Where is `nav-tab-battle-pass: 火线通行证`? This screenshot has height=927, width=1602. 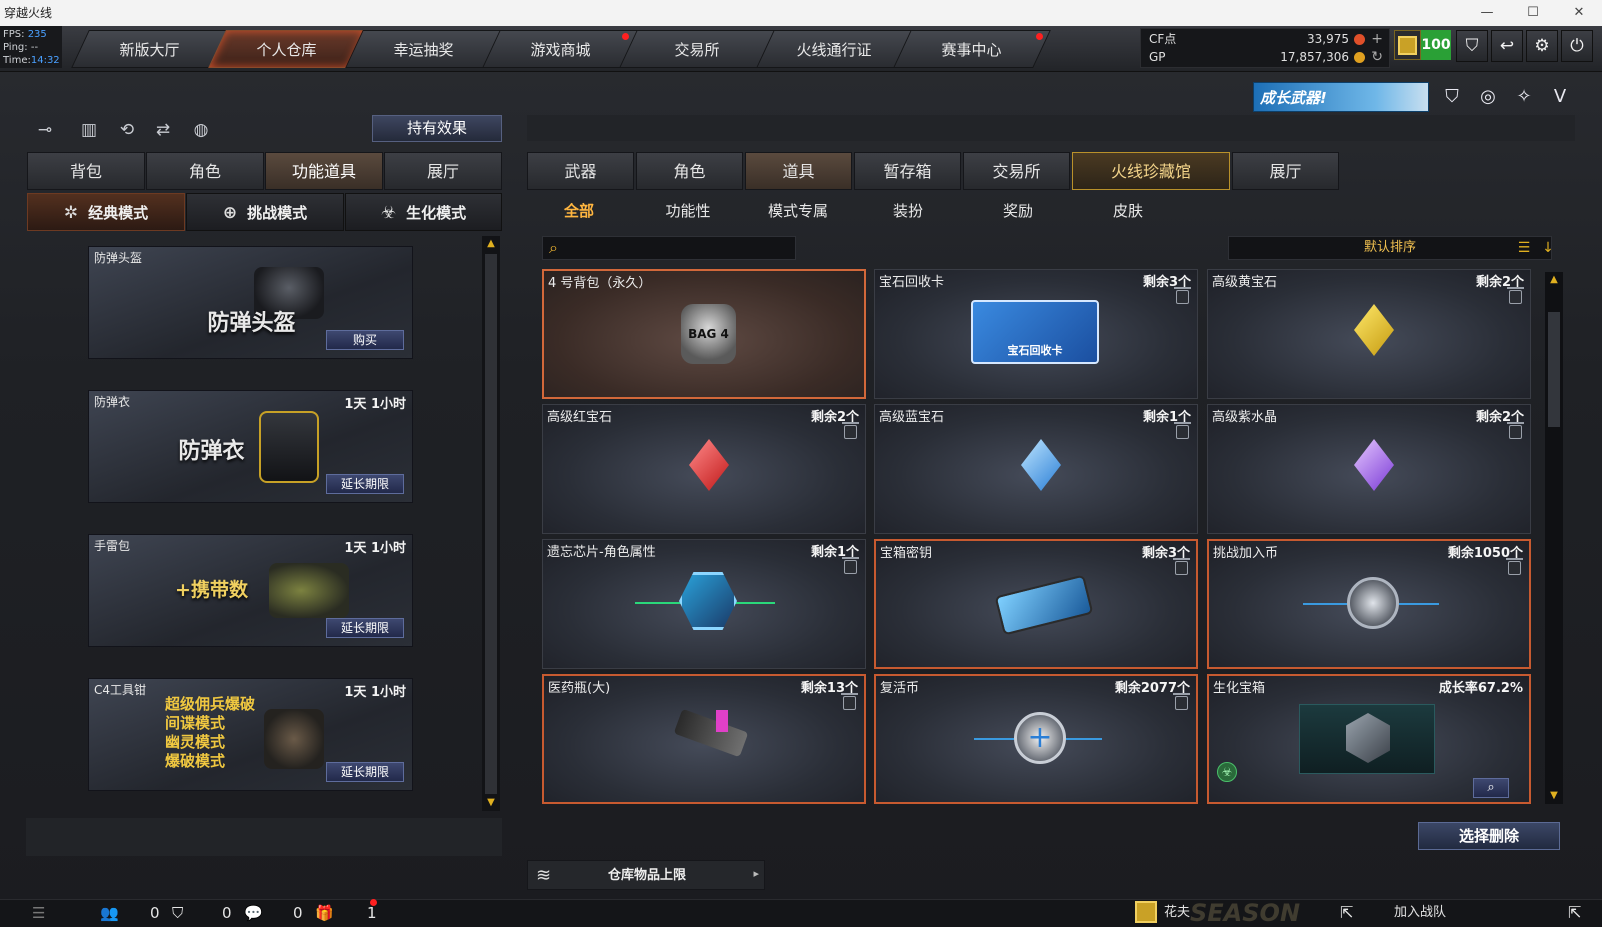
nav-tab-battle-pass: 火线通行证 is located at coordinates (835, 49).